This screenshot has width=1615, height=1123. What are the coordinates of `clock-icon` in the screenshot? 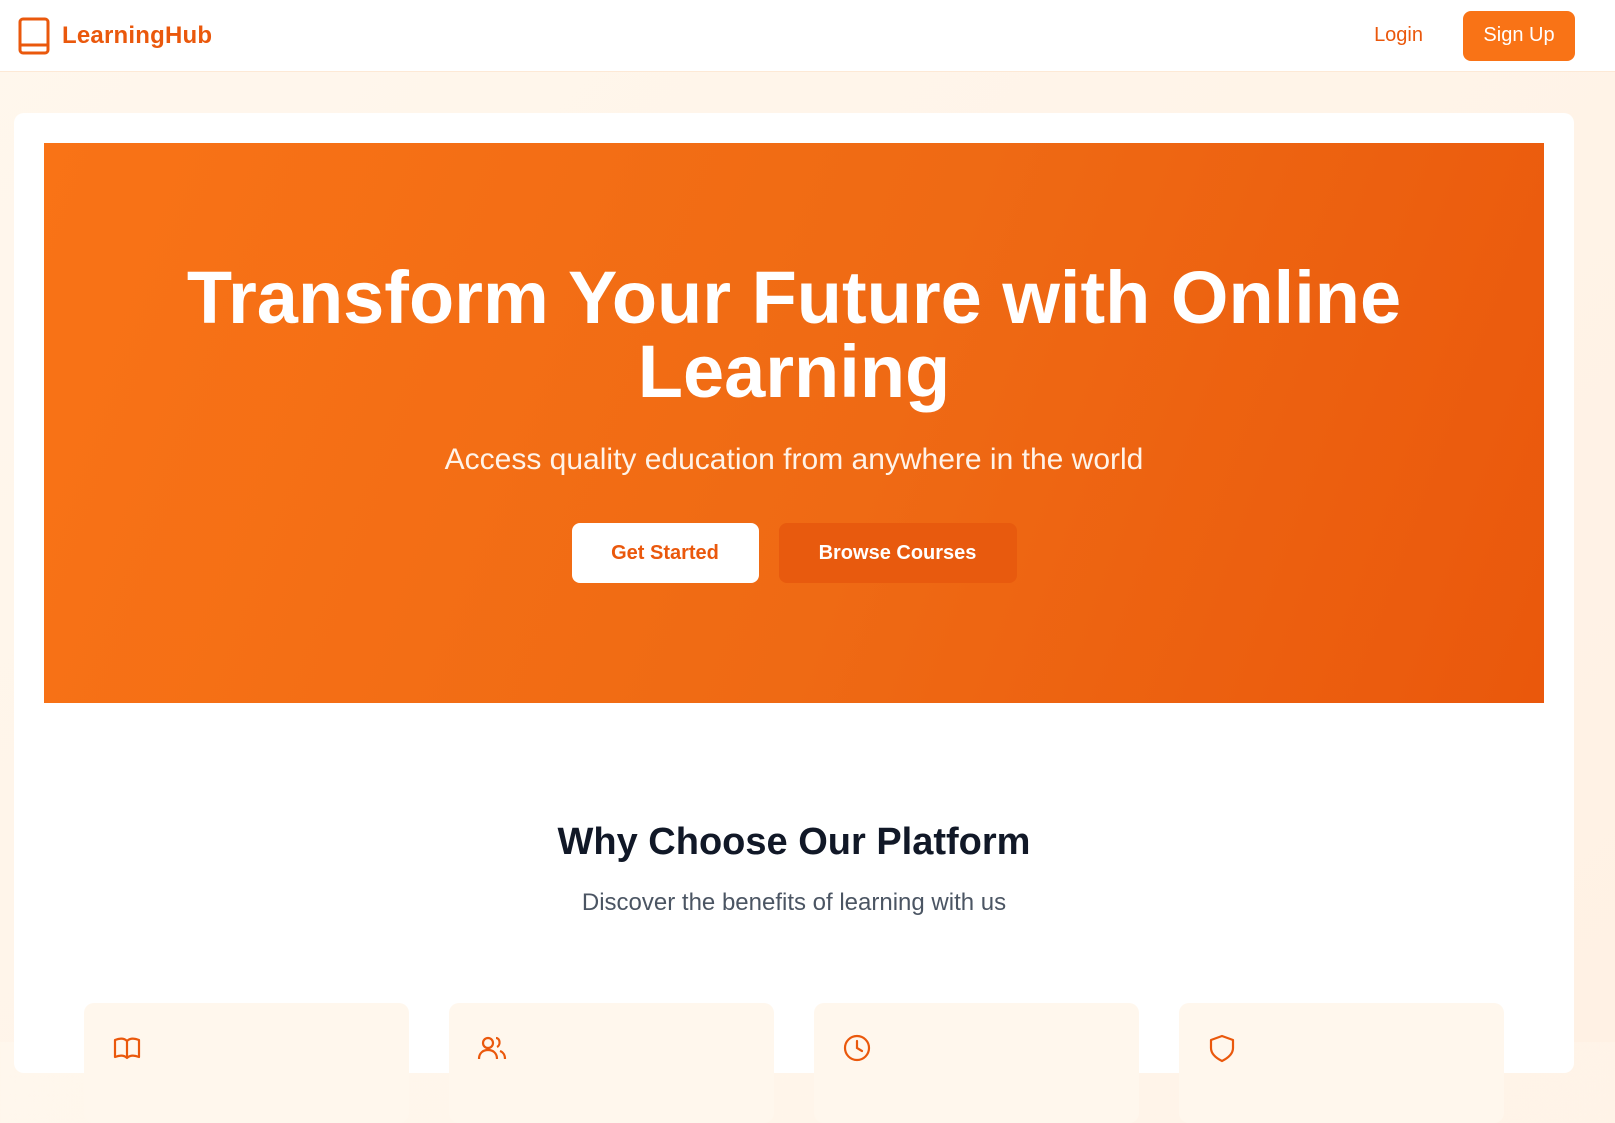 It's located at (857, 1048).